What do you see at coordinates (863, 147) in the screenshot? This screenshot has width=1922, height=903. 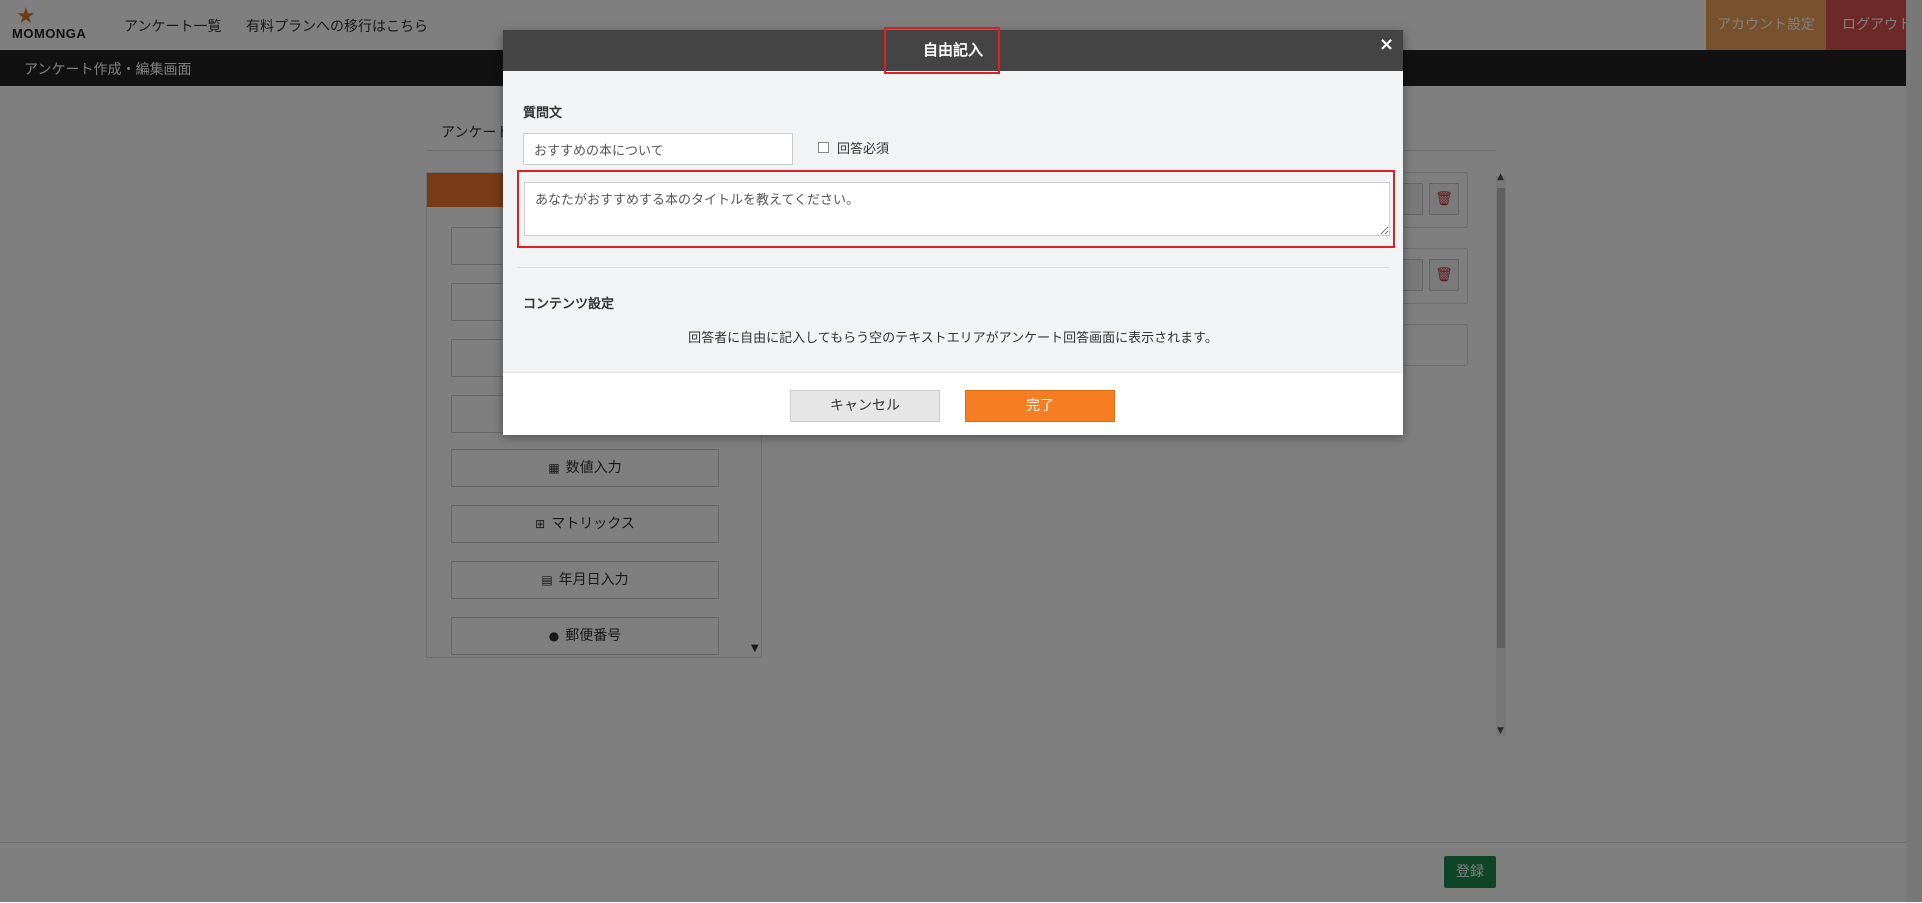 I see `required-label: 回答必須` at bounding box center [863, 147].